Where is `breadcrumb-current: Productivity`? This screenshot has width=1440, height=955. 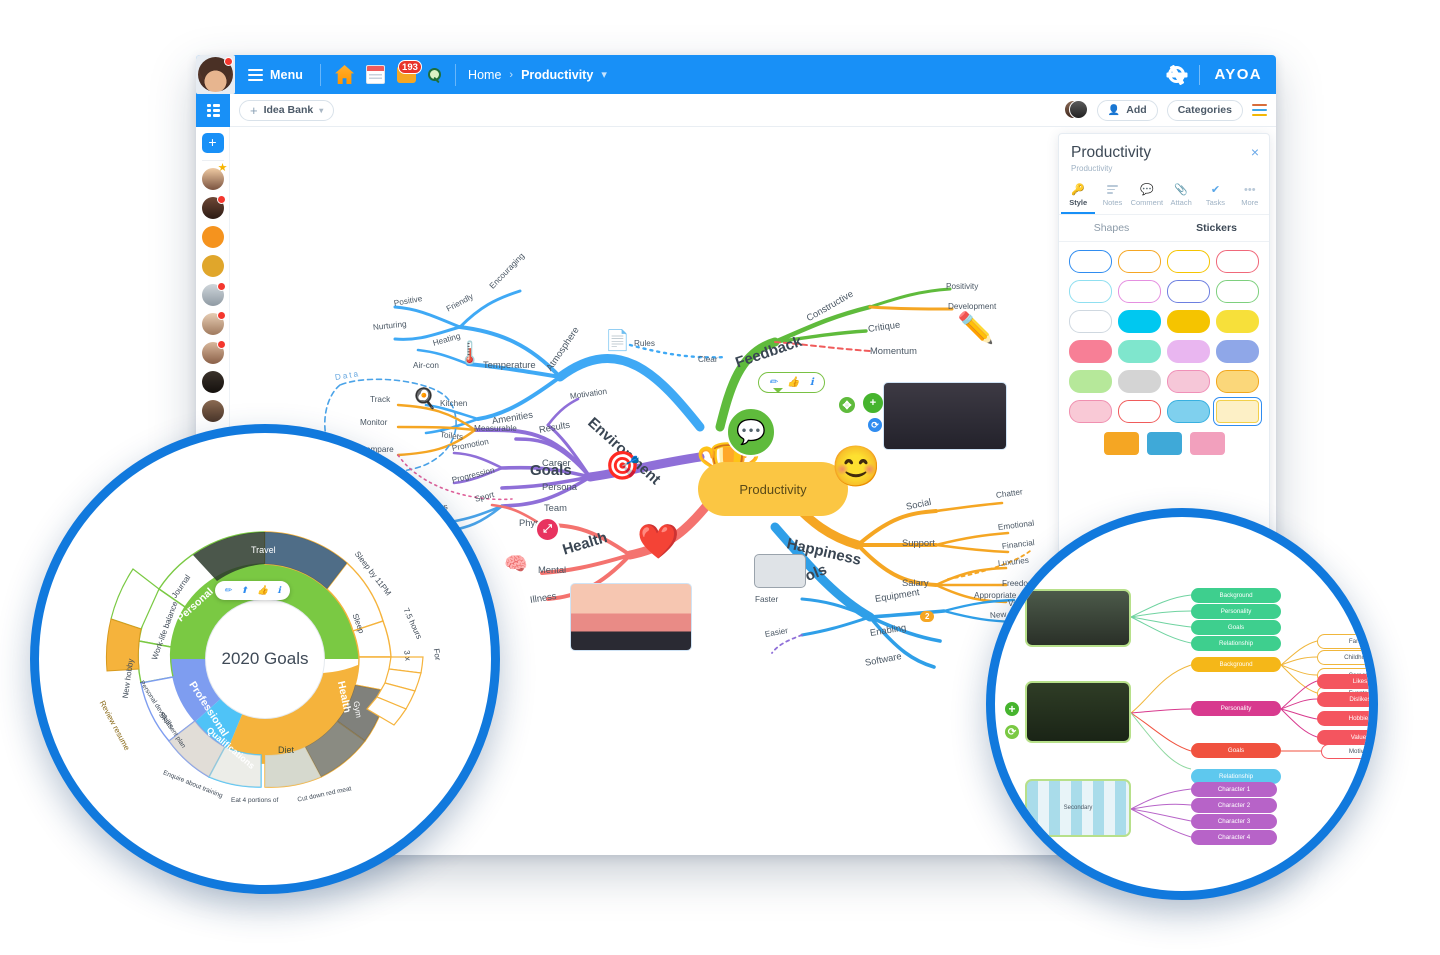
breadcrumb-current: Productivity is located at coordinates (557, 75).